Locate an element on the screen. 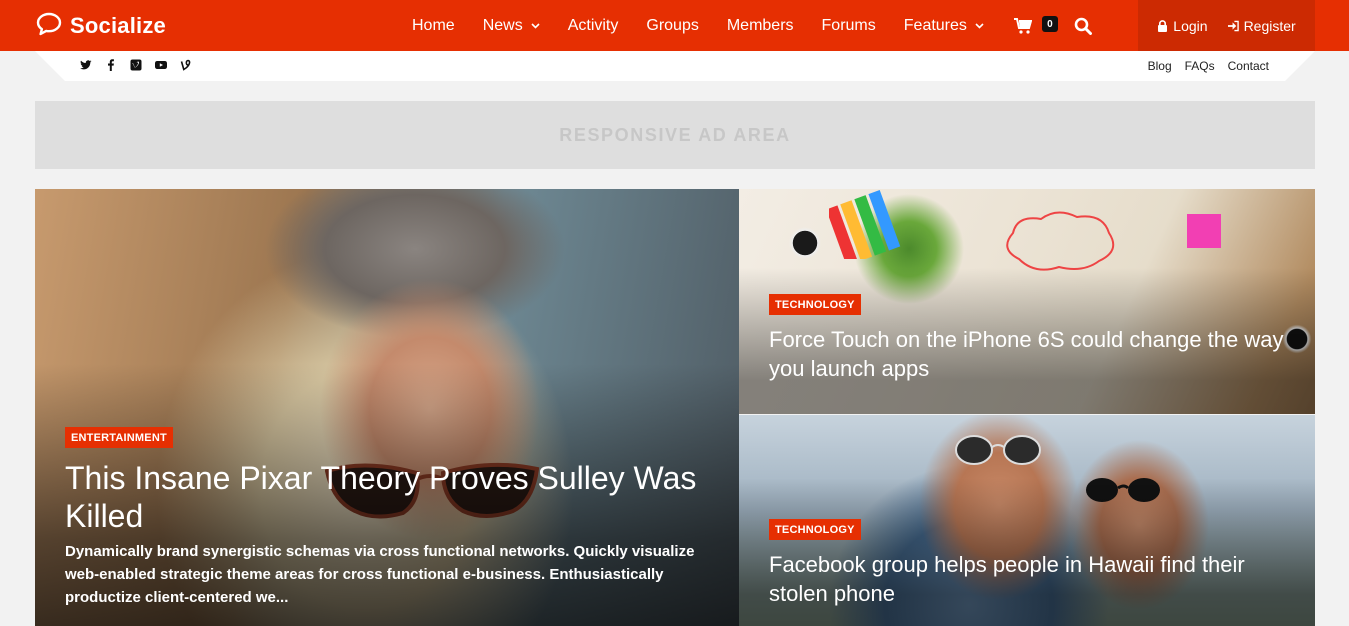 The width and height of the screenshot is (1349, 626). nav-item-activity: Activity is located at coordinates (593, 25).